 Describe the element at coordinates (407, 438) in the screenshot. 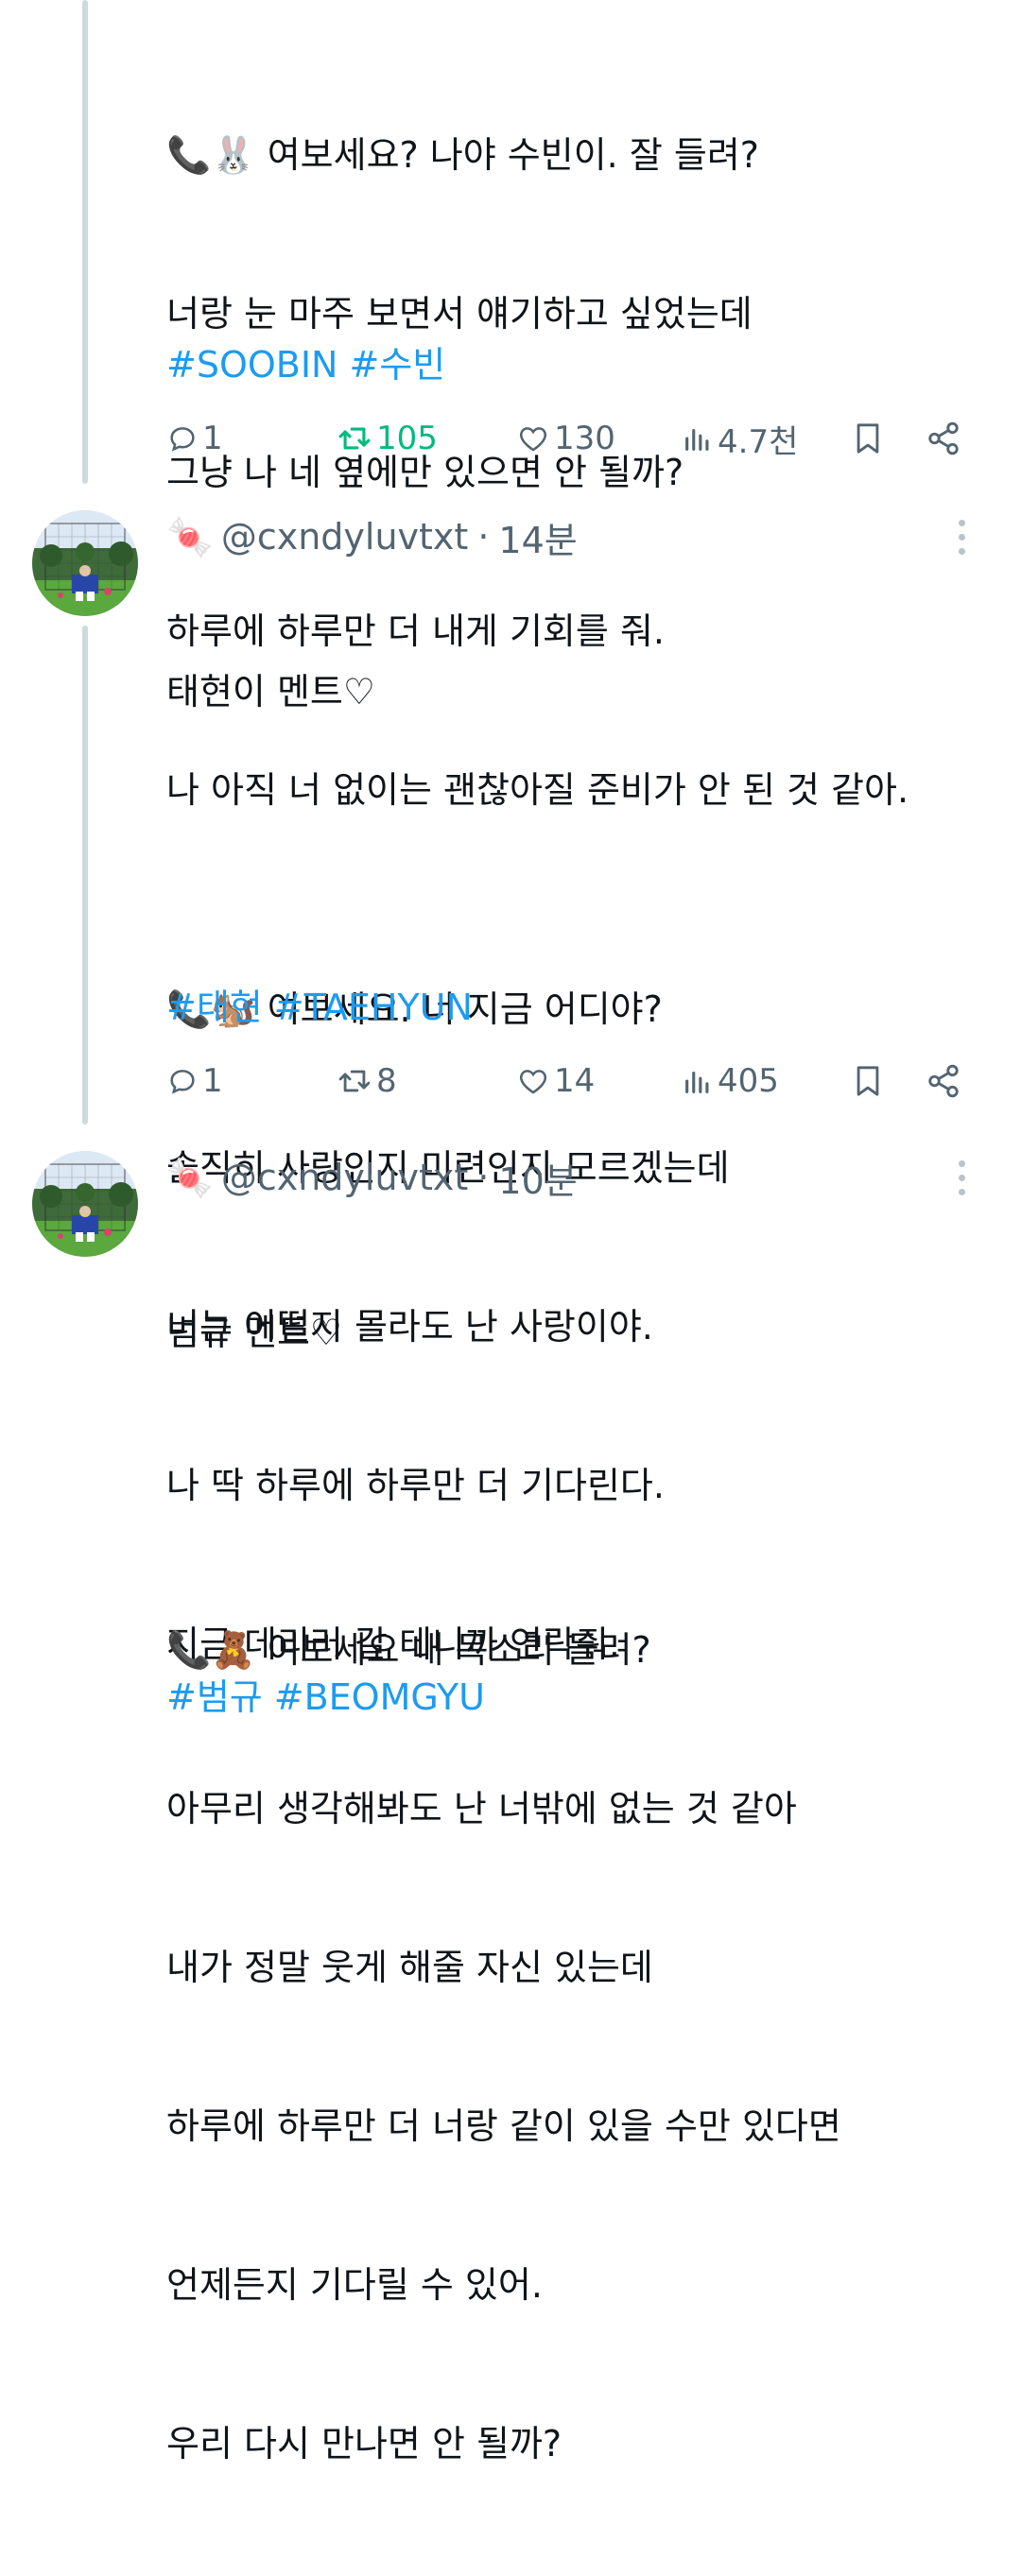

I see `retweet-count: 105` at that location.